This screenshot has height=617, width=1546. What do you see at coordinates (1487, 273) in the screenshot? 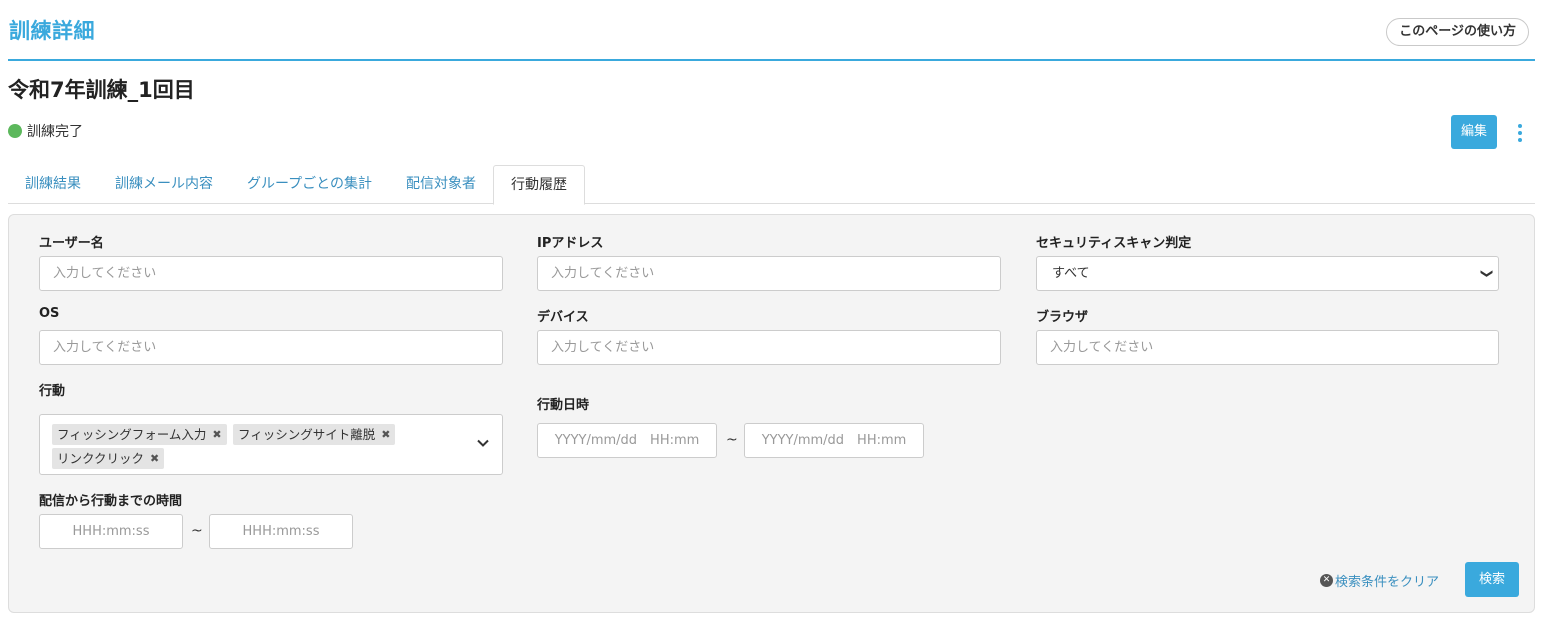
I see `chevron-down-icon: ❯` at bounding box center [1487, 273].